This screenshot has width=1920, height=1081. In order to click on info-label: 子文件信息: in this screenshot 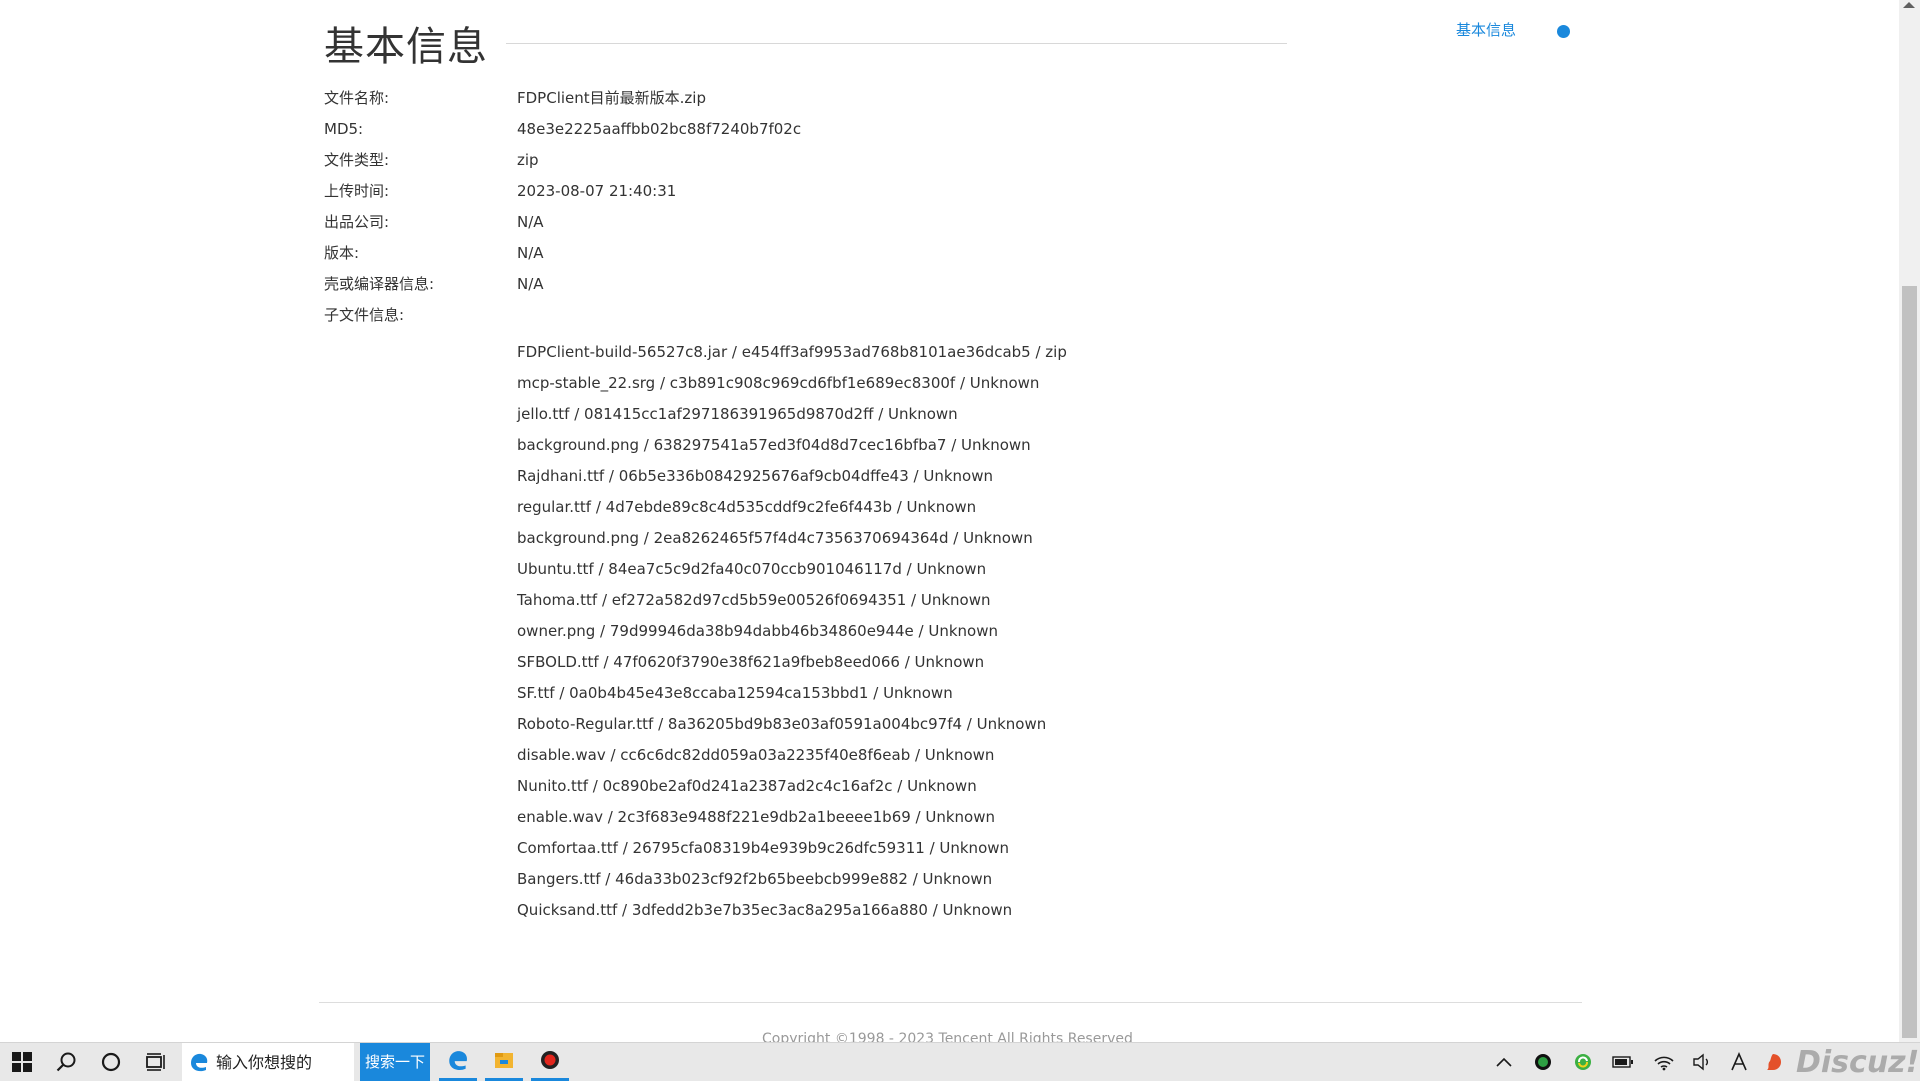, I will do `click(364, 315)`.